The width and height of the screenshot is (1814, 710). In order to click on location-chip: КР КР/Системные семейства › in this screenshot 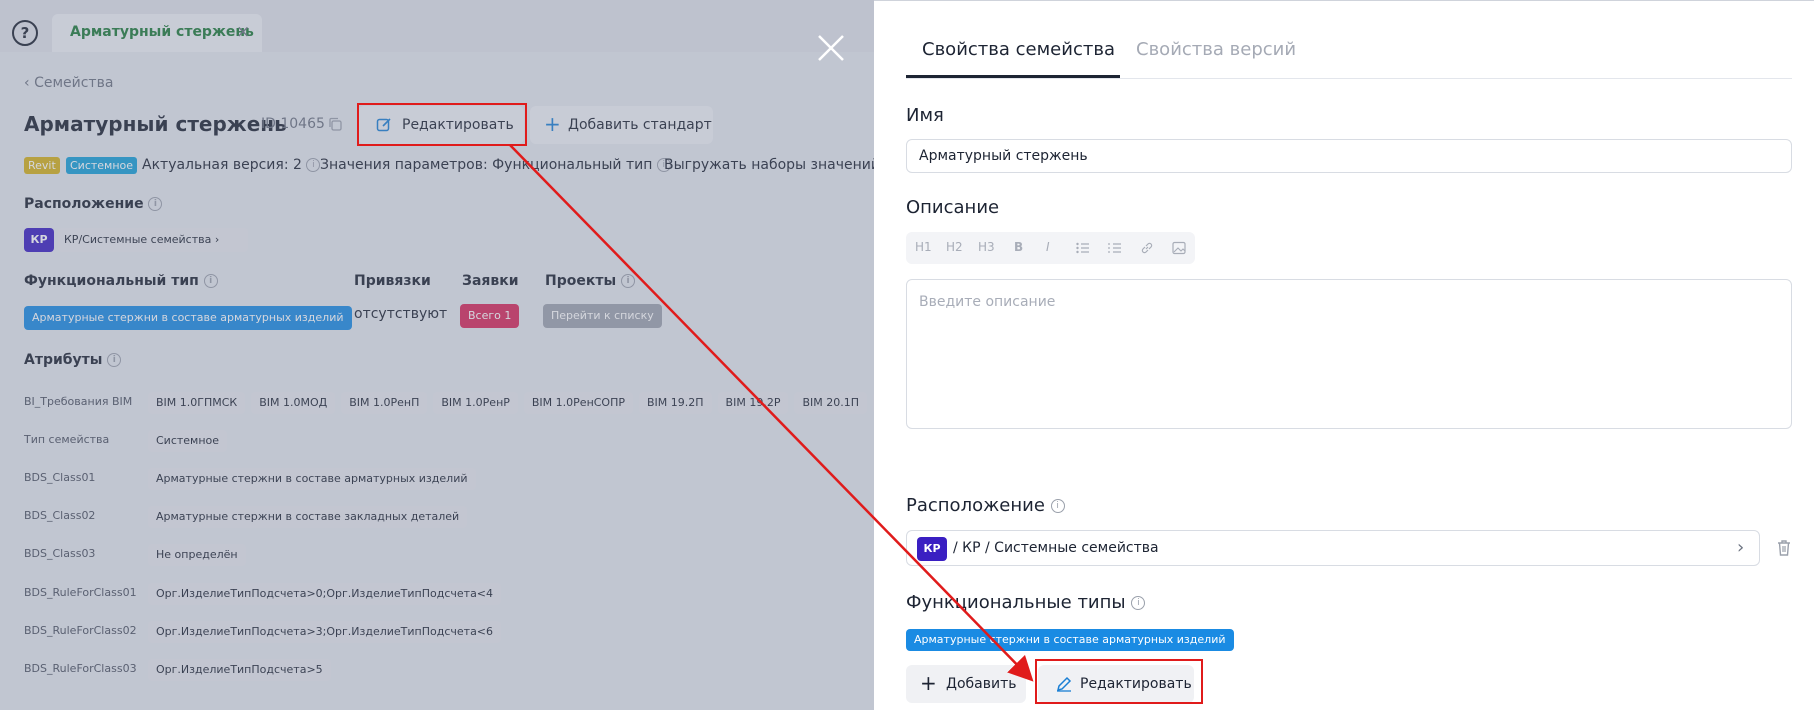, I will do `click(136, 240)`.